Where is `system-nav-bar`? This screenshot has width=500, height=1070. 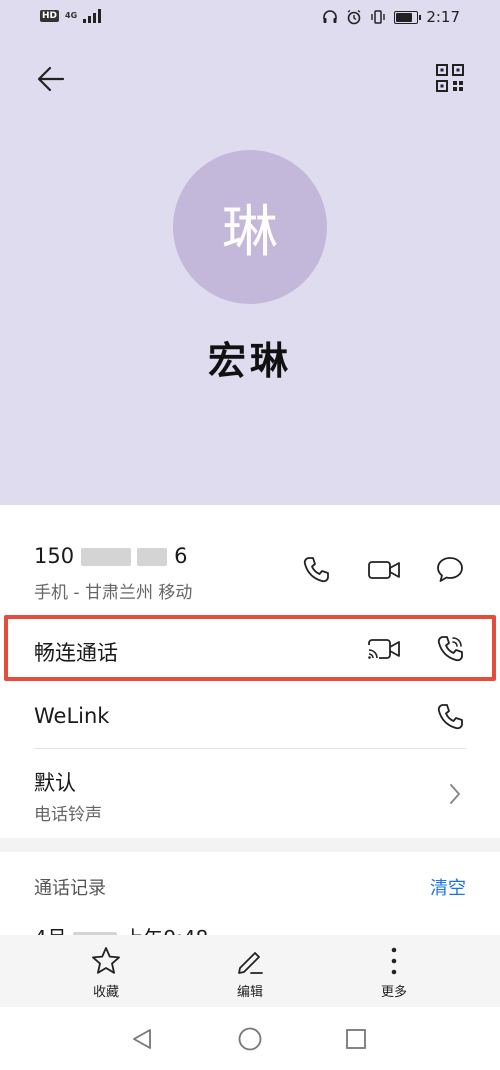 system-nav-bar is located at coordinates (250, 1038).